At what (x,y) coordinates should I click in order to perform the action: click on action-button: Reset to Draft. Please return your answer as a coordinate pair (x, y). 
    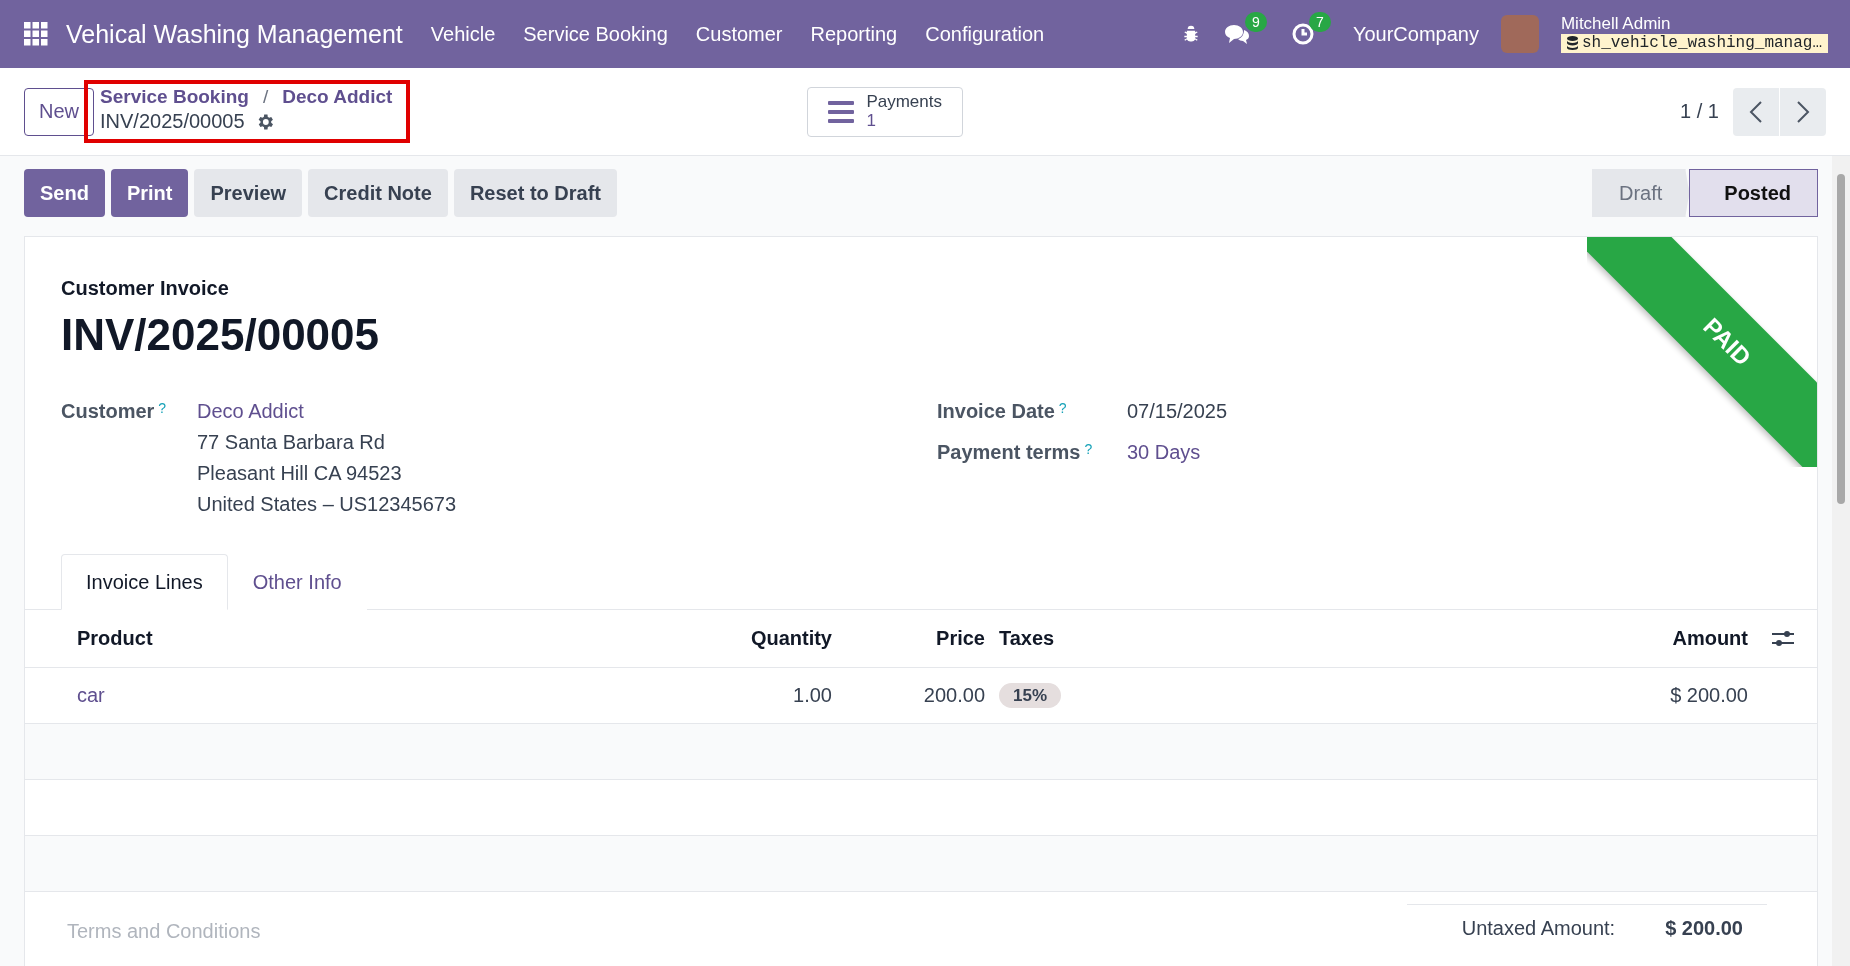
    Looking at the image, I should click on (535, 193).